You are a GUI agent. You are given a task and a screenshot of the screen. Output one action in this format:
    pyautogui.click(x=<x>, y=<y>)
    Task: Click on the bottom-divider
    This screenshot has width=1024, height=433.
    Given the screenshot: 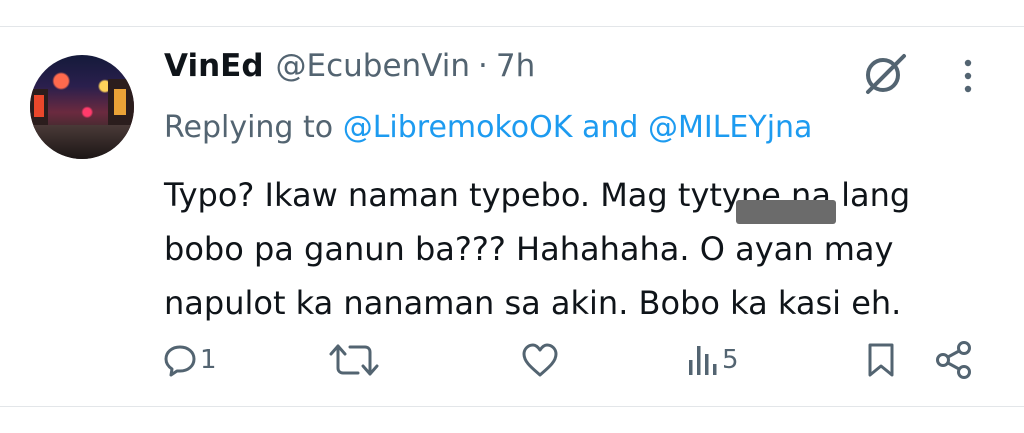 What is the action you would take?
    pyautogui.click(x=512, y=406)
    